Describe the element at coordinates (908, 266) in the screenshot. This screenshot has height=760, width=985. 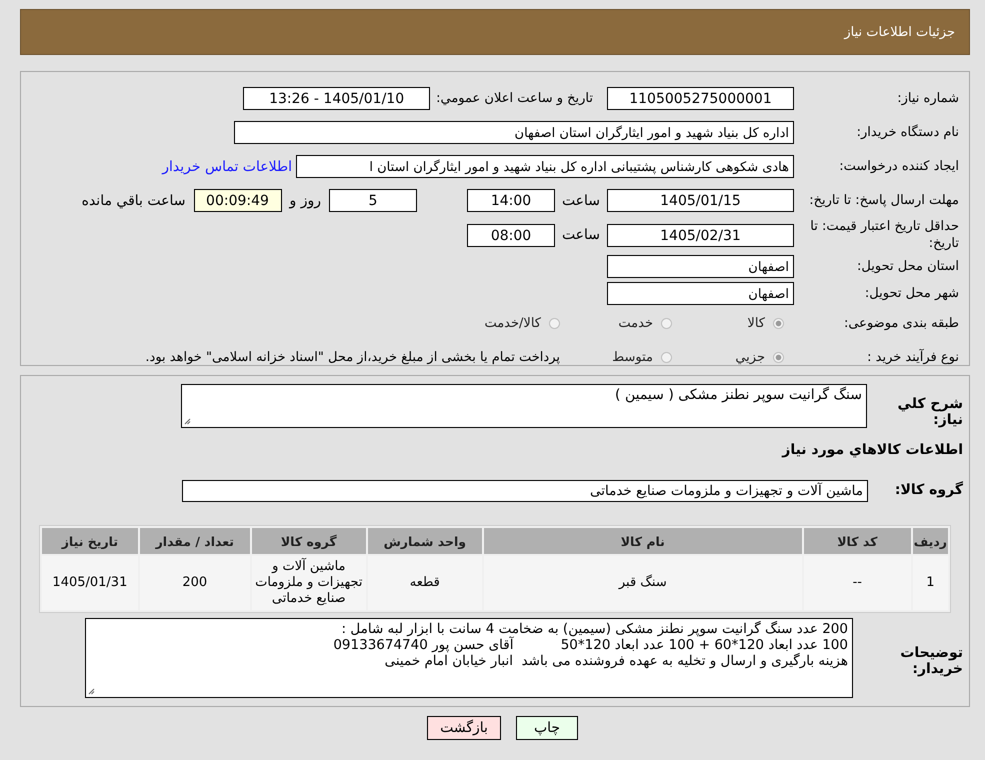
I see `field-label: استان محل تحویل:` at that location.